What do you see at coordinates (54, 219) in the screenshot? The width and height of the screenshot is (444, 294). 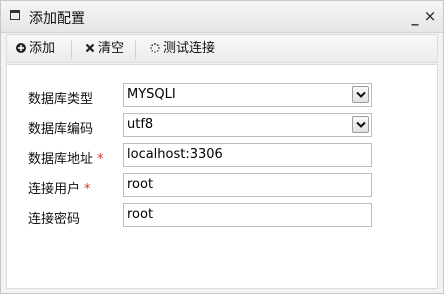 I see `db-password-label: 连接密码` at bounding box center [54, 219].